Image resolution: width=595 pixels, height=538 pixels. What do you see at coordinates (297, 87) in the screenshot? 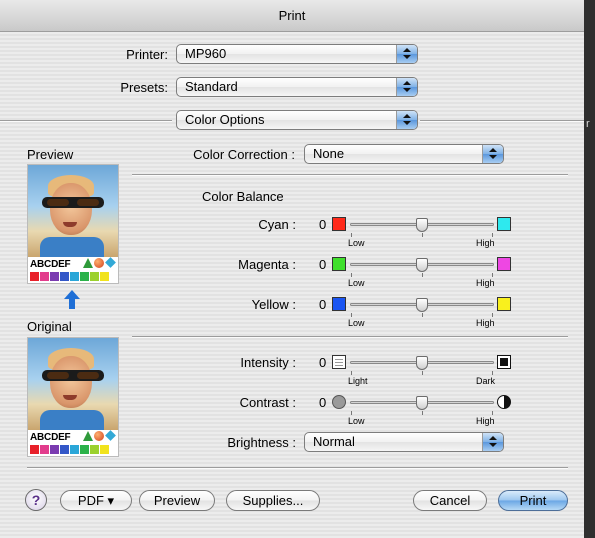
I see `presets-popup: Standard` at bounding box center [297, 87].